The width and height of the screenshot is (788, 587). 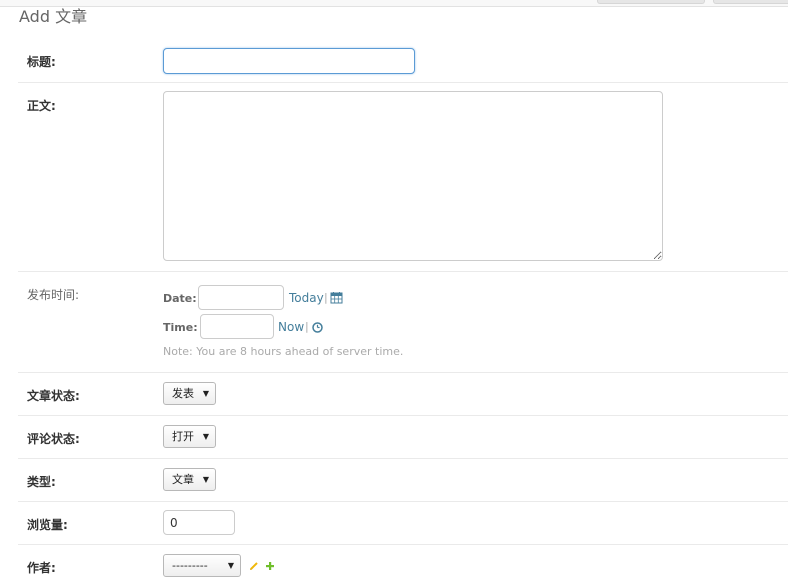 I want to click on top-toolbar-strip, so click(x=394, y=3).